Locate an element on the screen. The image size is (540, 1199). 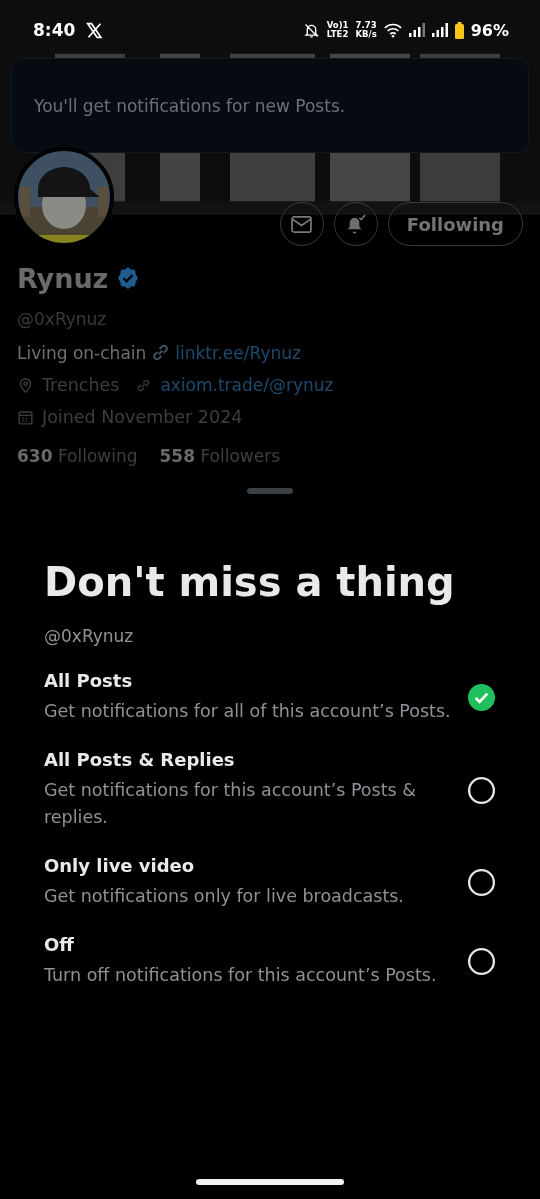
notification-option: Only live video Get notifications only for live broadcasts. is located at coordinates (270, 882).